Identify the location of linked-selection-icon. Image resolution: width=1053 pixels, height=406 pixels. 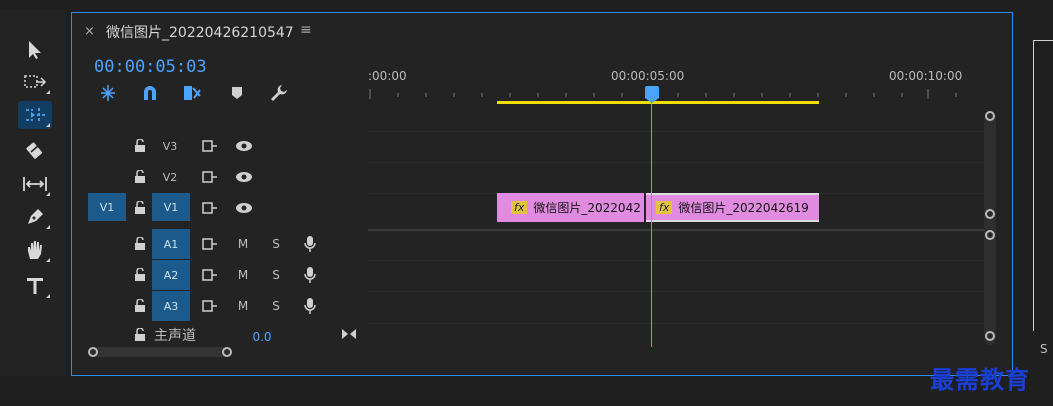
(192, 93).